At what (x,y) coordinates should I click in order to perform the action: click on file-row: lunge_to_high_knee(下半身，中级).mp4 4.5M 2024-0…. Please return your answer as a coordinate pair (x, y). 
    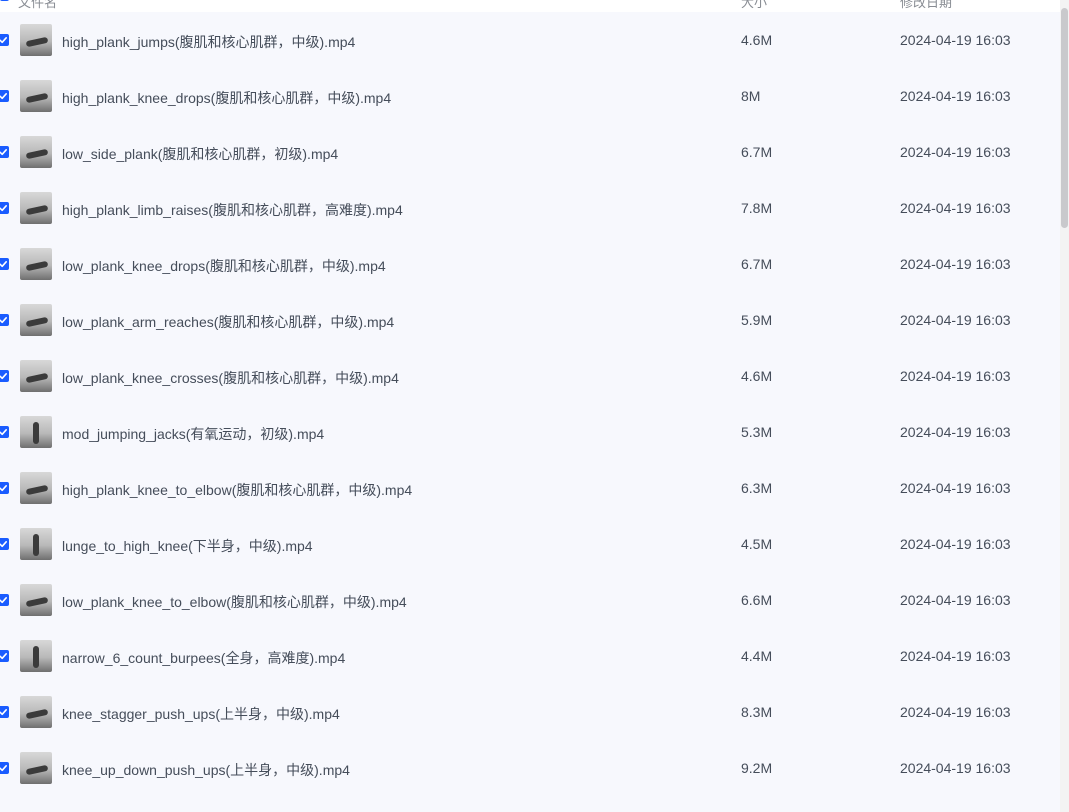
    Looking at the image, I should click on (530, 544).